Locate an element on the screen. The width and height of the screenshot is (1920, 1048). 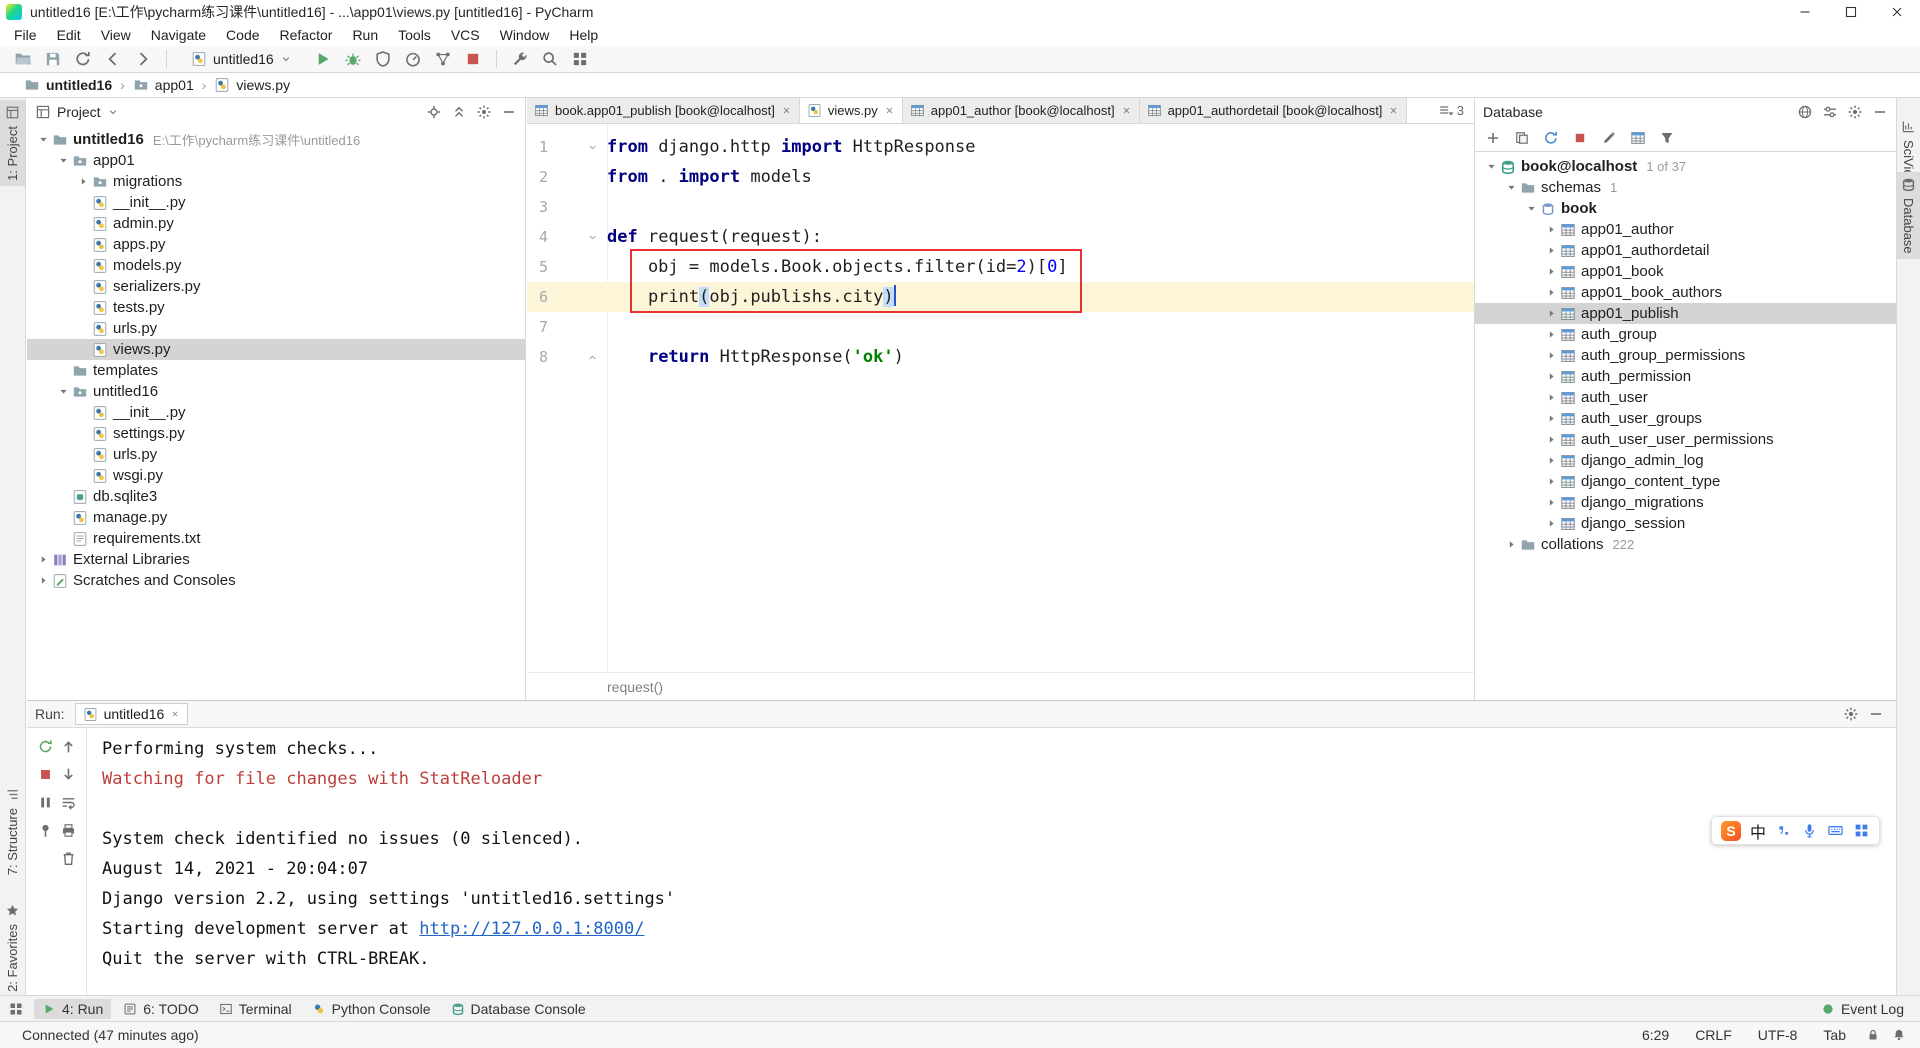
globe-icon is located at coordinates (1805, 112).